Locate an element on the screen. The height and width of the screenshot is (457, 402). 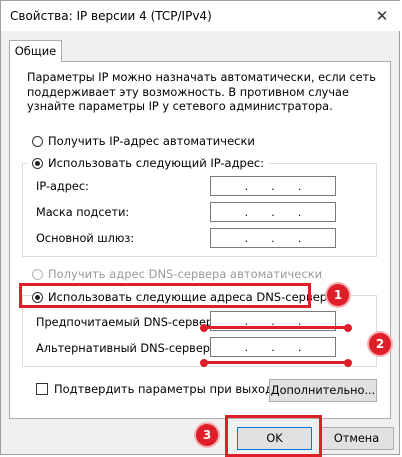
annotation-badge-3: 3 is located at coordinates (207, 435).